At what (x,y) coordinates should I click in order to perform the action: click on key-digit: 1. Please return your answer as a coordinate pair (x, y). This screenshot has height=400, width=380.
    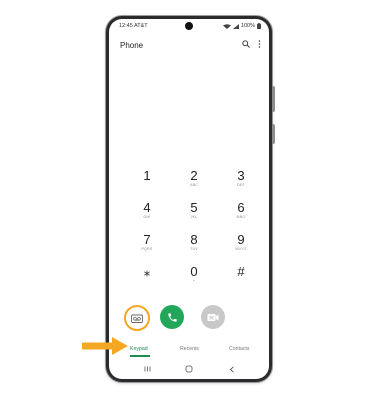
    Looking at the image, I should click on (147, 175).